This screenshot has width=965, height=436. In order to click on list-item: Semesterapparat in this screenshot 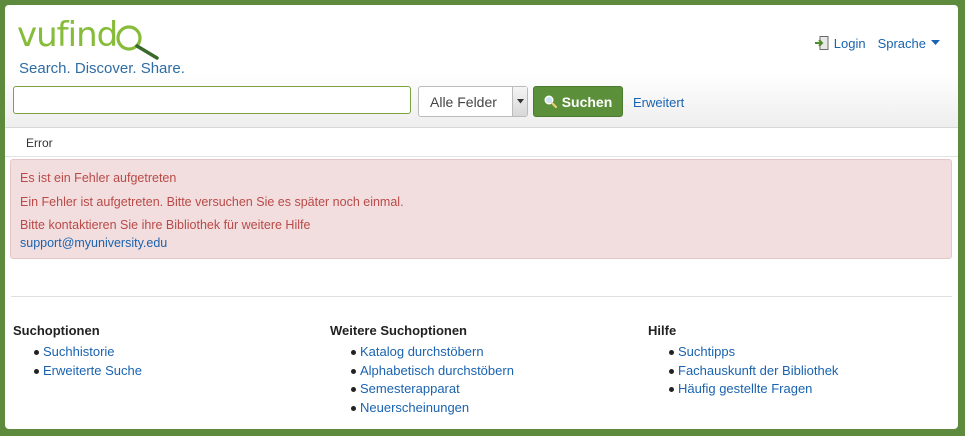, I will do `click(432, 390)`.